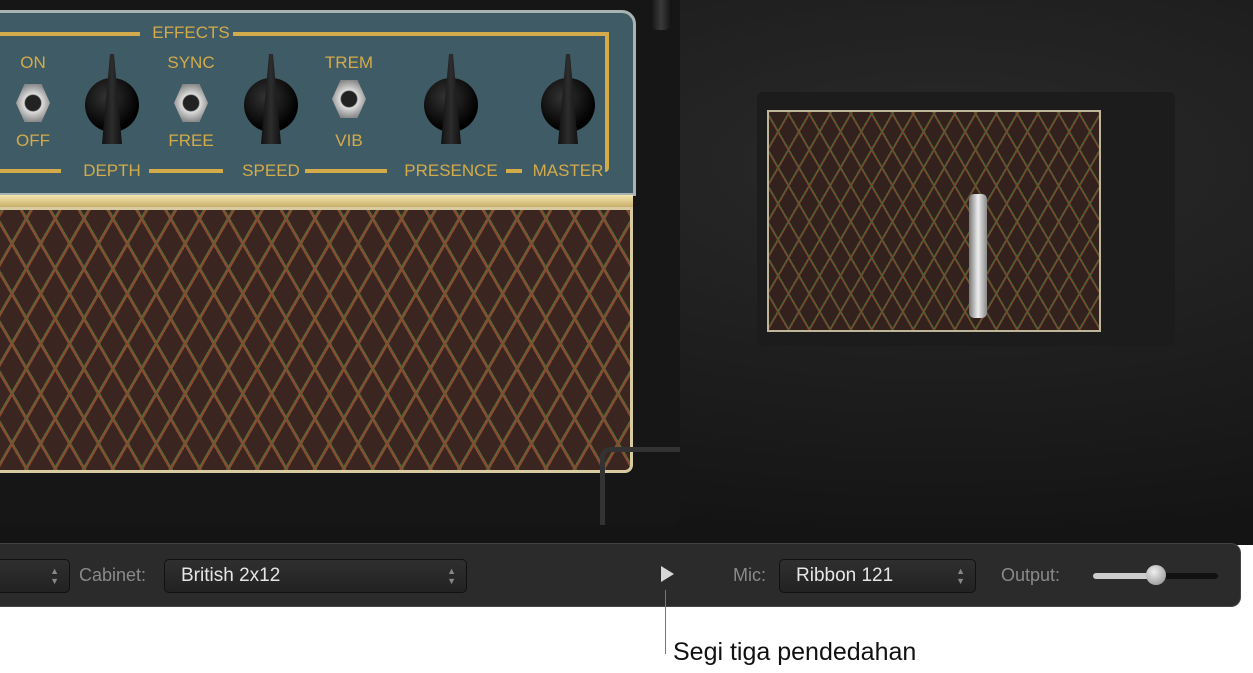 This screenshot has height=673, width=1253. Describe the element at coordinates (191, 103) in the screenshot. I see `sync-free-toggle` at that location.